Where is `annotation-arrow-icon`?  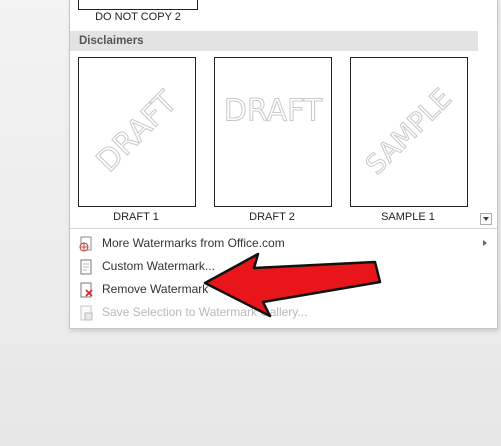
annotation-arrow-icon is located at coordinates (292, 285).